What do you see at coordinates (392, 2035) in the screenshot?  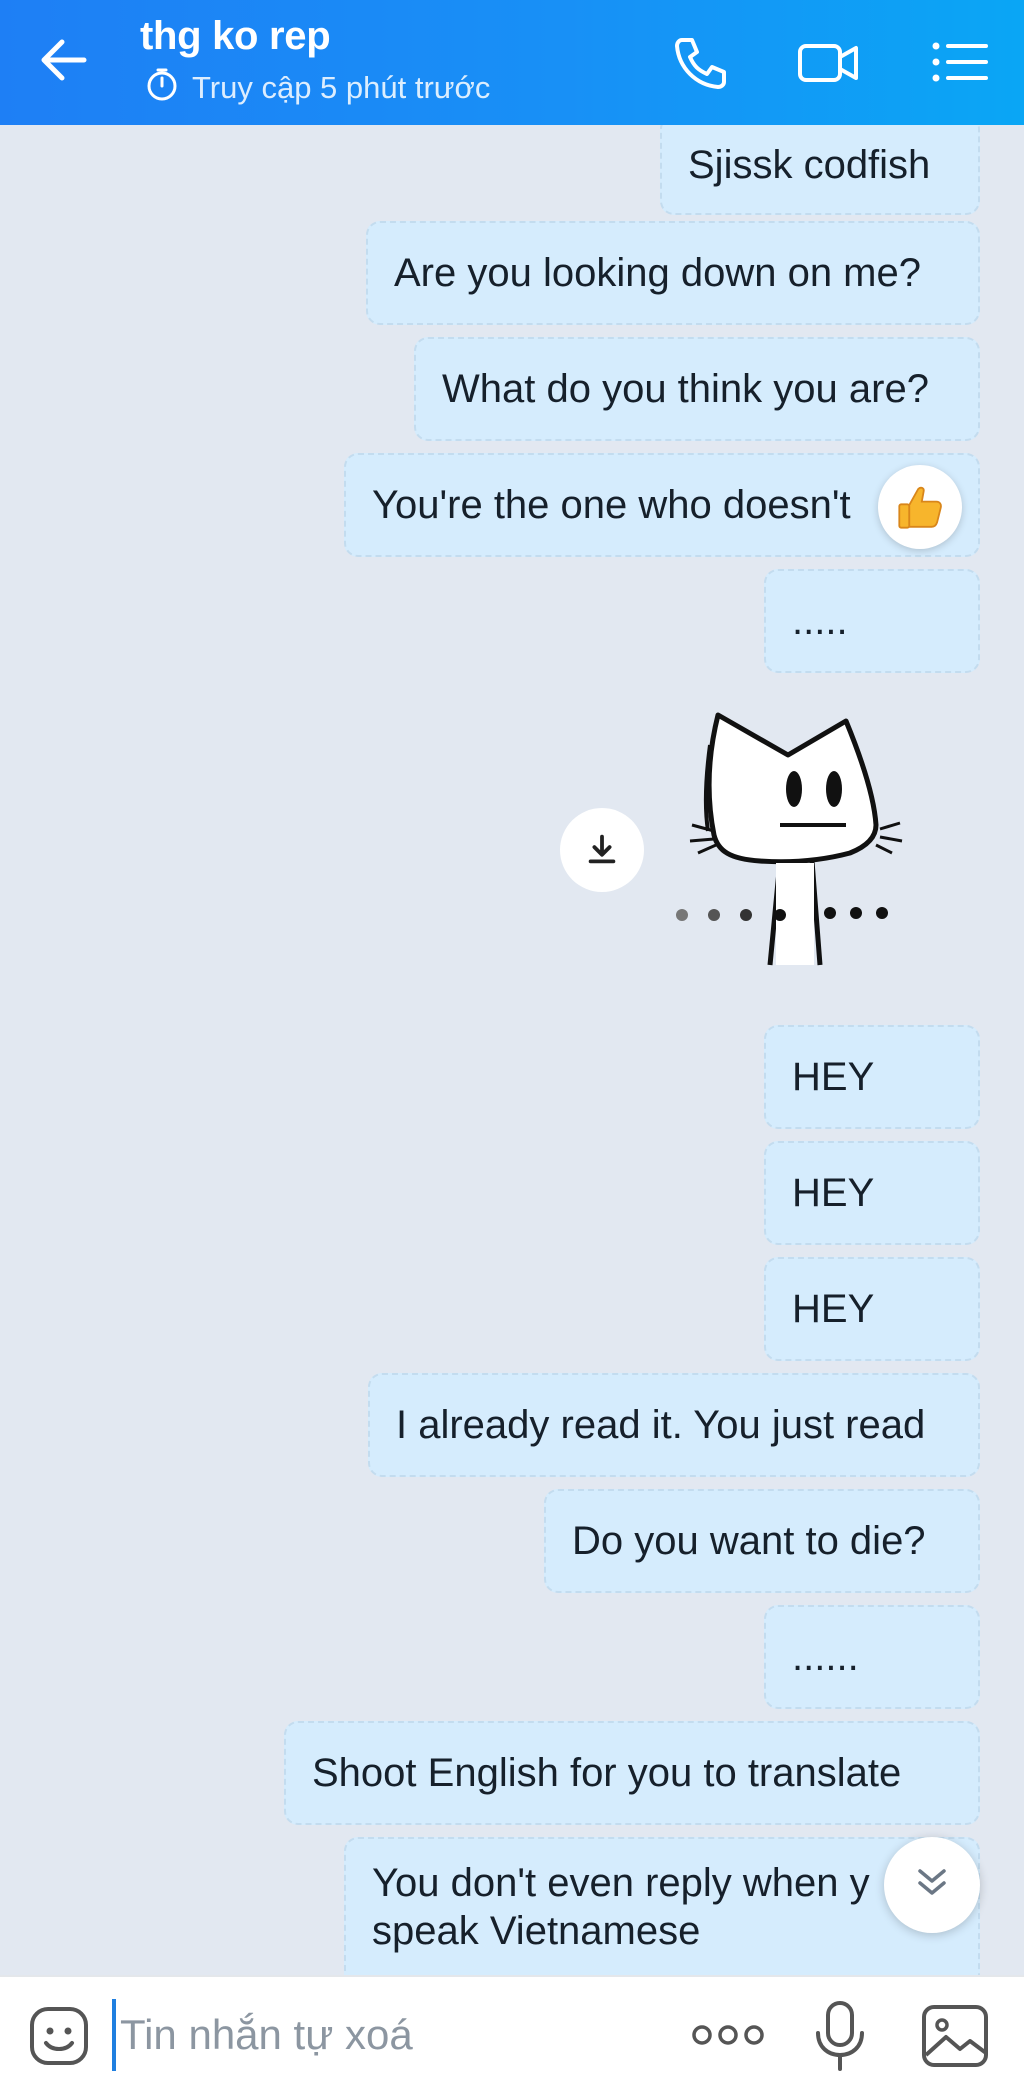 I see `message-input` at bounding box center [392, 2035].